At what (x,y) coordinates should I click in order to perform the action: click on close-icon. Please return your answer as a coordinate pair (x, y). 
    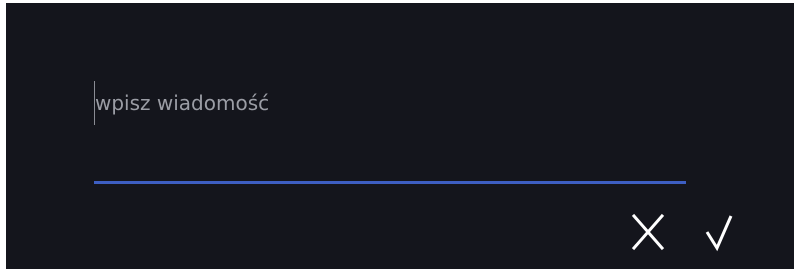
    Looking at the image, I should click on (648, 232).